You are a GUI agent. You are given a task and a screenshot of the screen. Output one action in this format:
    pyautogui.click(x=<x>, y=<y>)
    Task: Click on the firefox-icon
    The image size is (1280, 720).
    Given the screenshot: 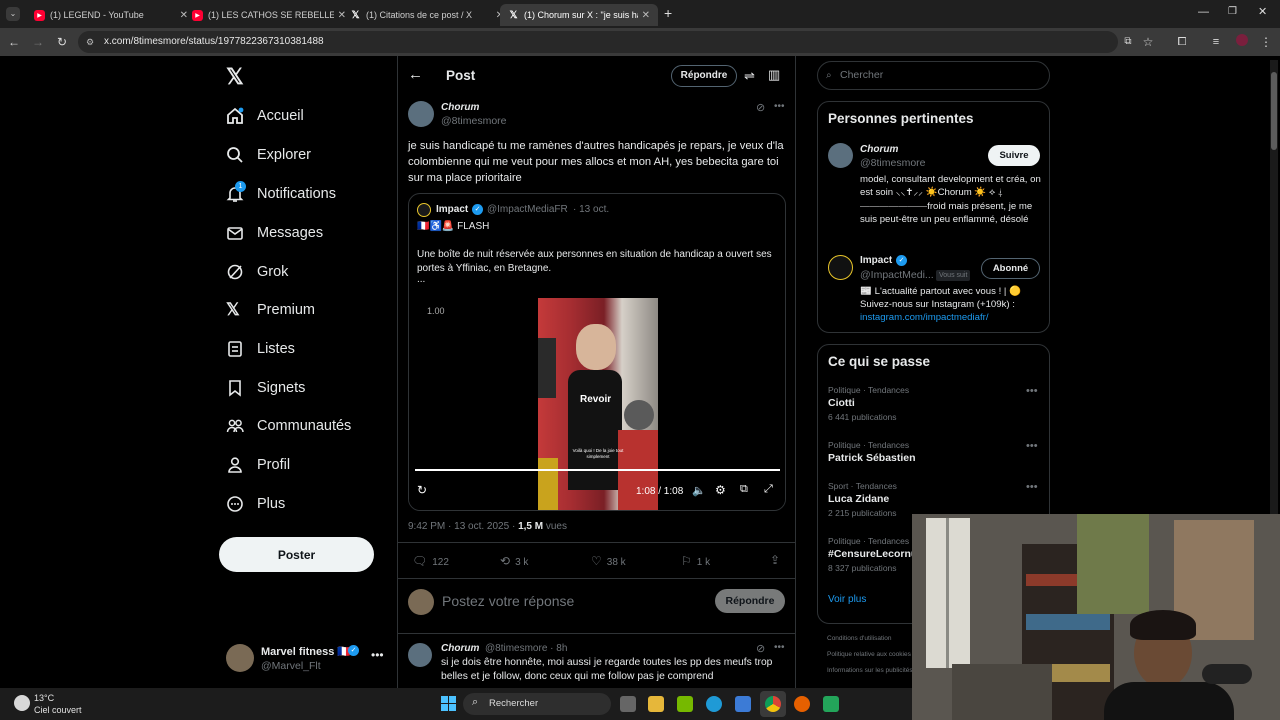 What is the action you would take?
    pyautogui.click(x=802, y=704)
    